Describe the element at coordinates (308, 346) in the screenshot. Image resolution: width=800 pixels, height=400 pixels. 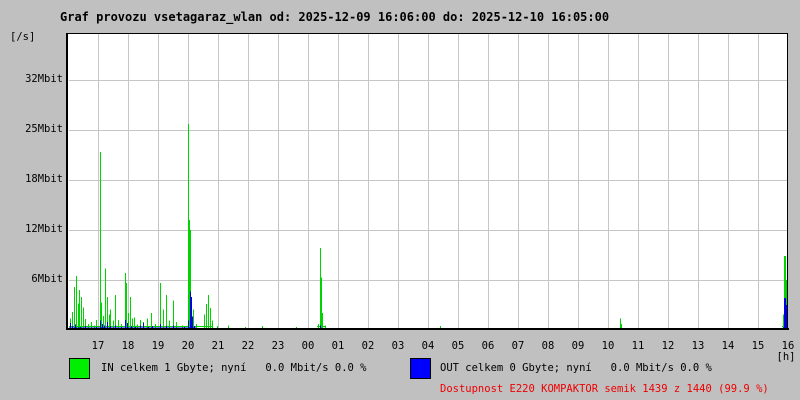
I see `x-tick-label: 00` at that location.